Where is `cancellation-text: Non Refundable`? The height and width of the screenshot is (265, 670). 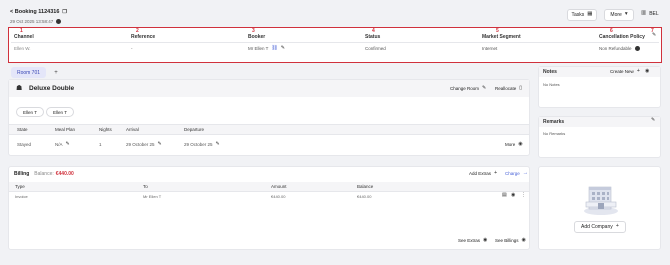
cancellation-text: Non Refundable is located at coordinates (615, 48).